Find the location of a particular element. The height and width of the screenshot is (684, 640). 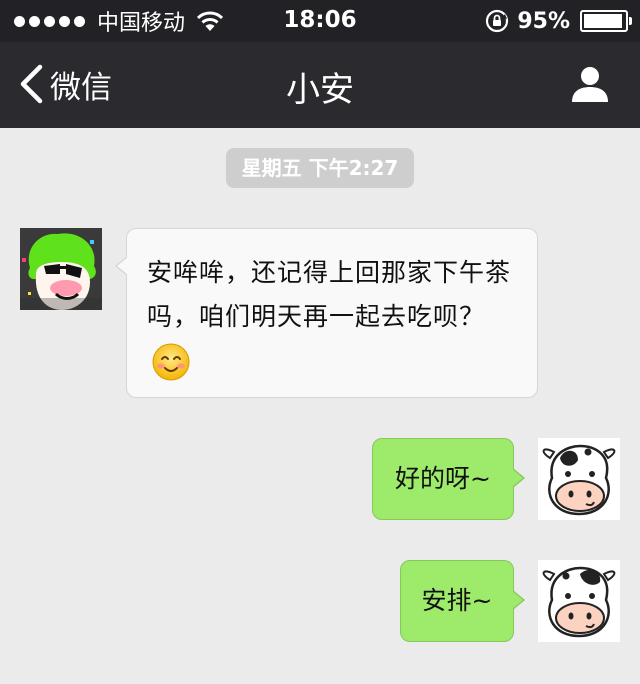

outgoing-message-bubble: 好的呀~ is located at coordinates (448, 479).